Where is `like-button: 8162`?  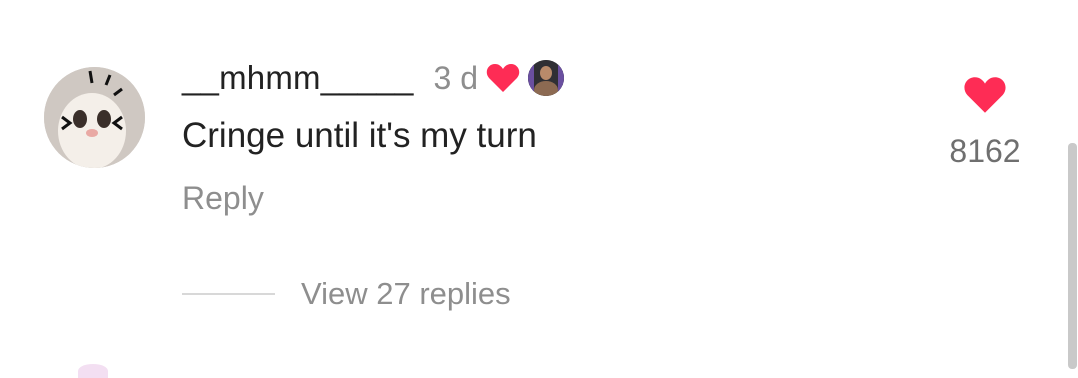
like-button: 8162 is located at coordinates (985, 123).